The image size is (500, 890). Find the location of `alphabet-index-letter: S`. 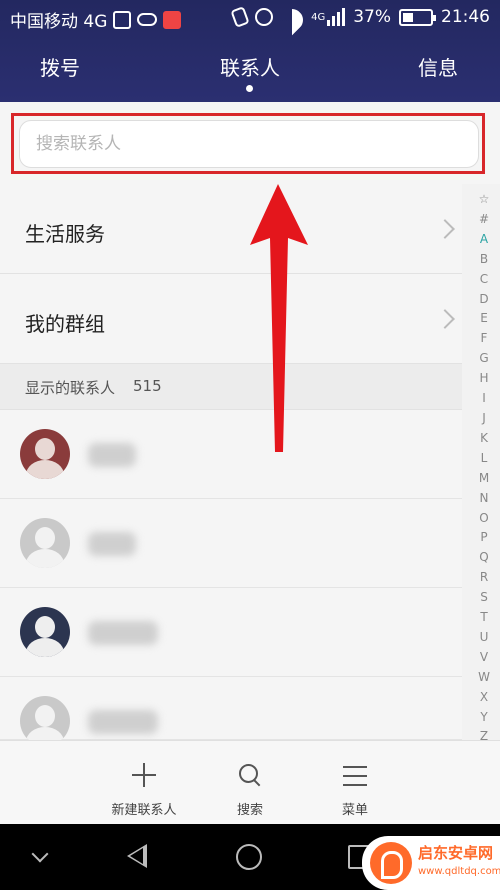

alphabet-index-letter: S is located at coordinates (484, 598).